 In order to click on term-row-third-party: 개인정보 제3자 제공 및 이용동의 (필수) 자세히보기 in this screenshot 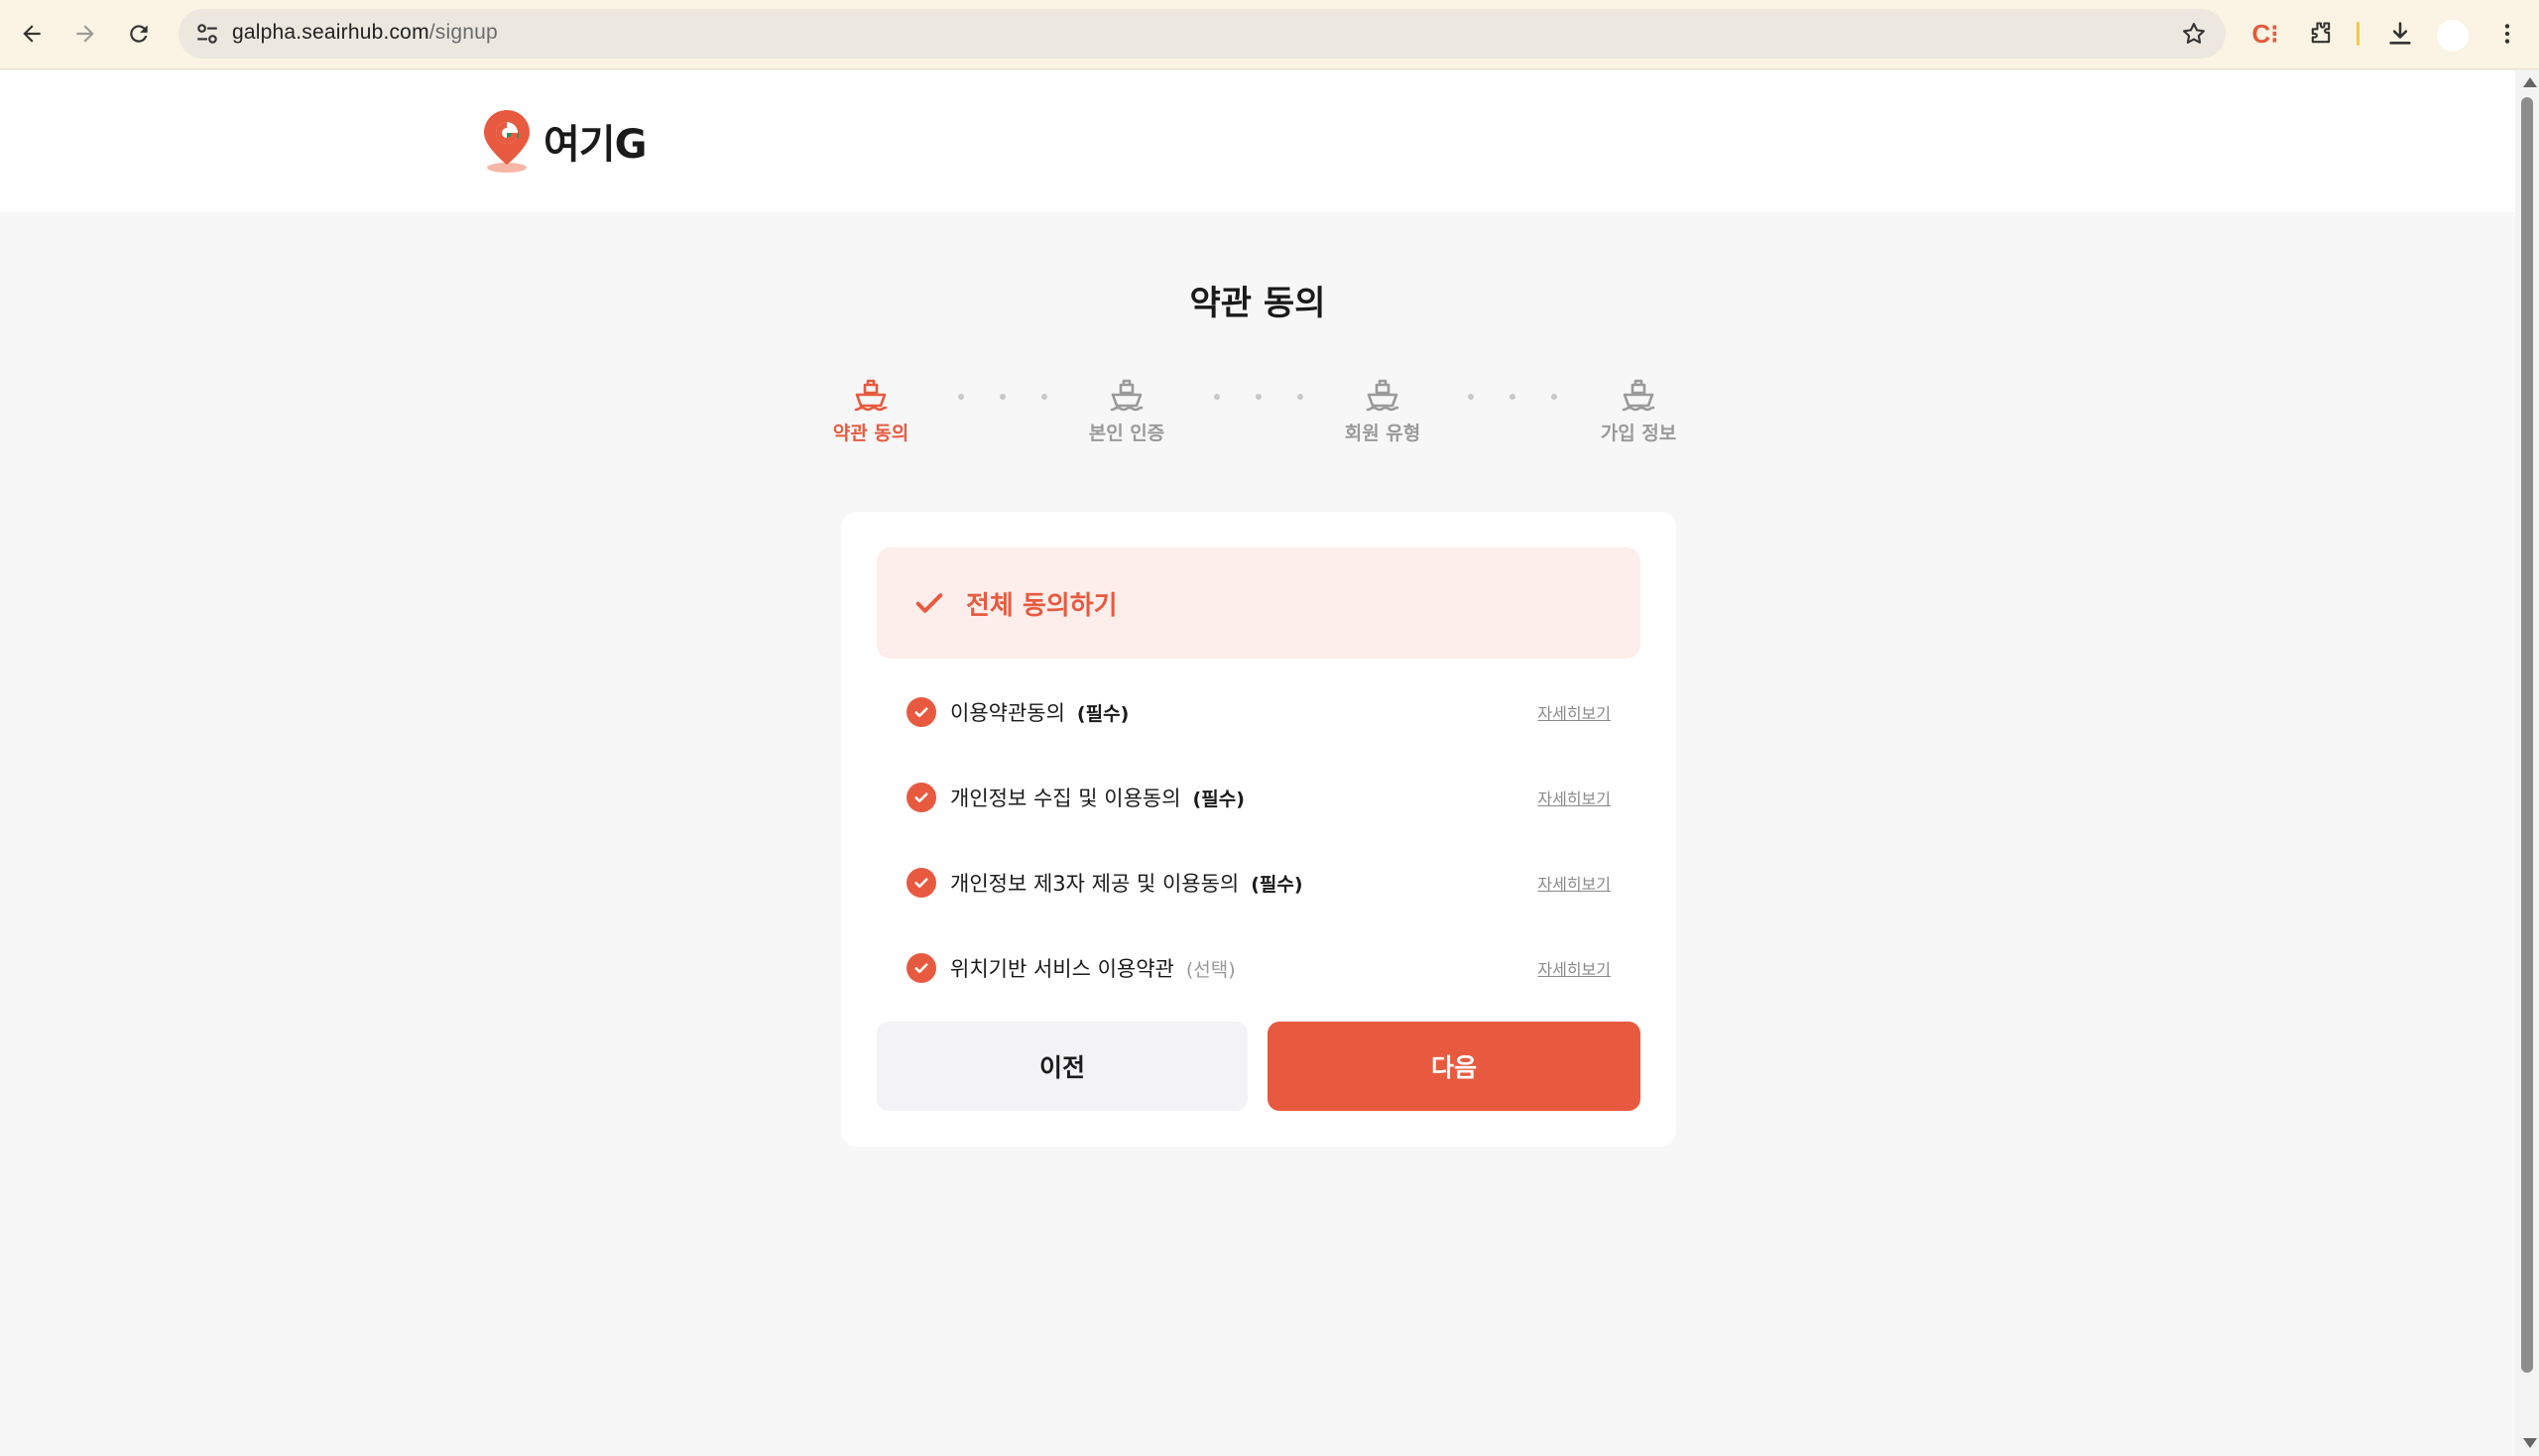, I will do `click(1259, 883)`.